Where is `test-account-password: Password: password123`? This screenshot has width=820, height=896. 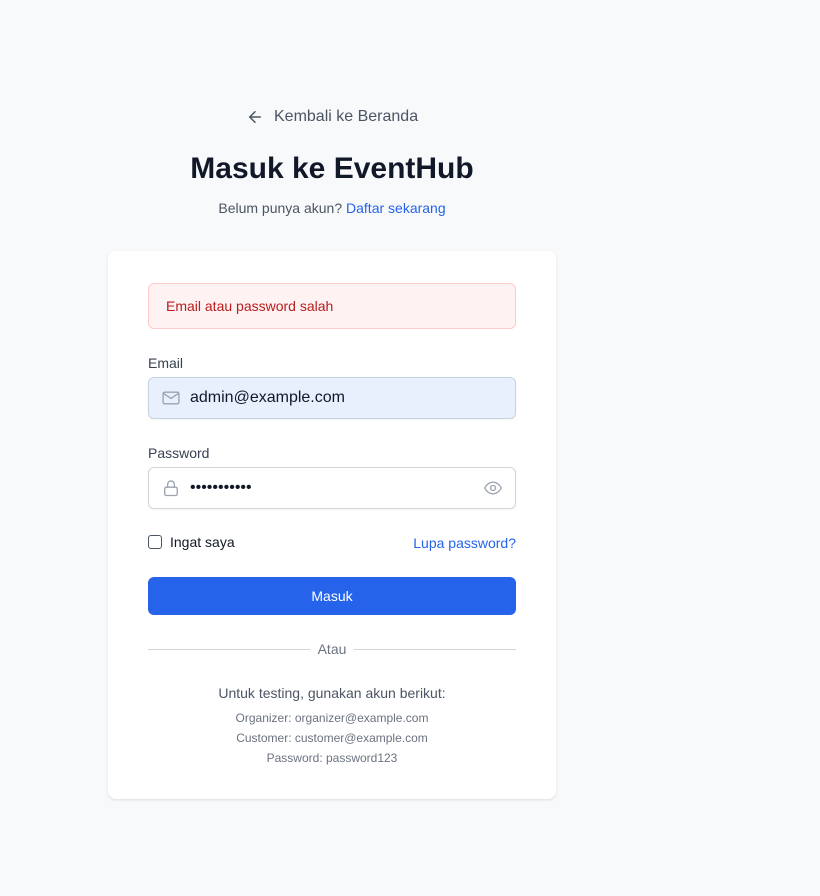 test-account-password: Password: password123 is located at coordinates (332, 758).